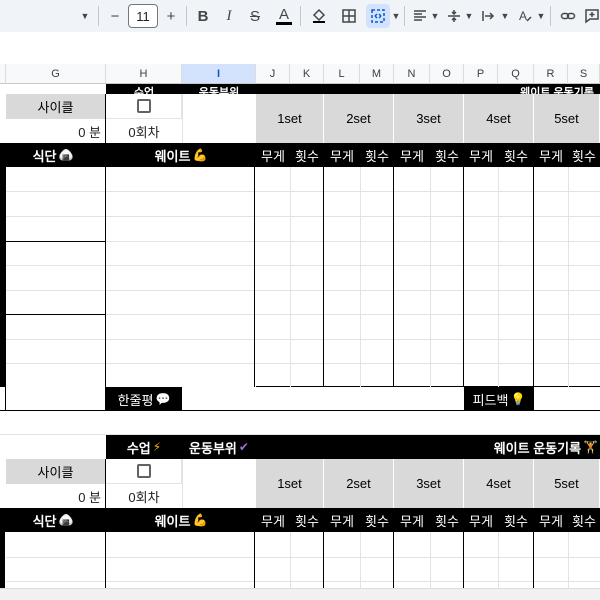 This screenshot has width=600, height=600. What do you see at coordinates (243, 447) in the screenshot?
I see `check-mark-icon: ✔` at bounding box center [243, 447].